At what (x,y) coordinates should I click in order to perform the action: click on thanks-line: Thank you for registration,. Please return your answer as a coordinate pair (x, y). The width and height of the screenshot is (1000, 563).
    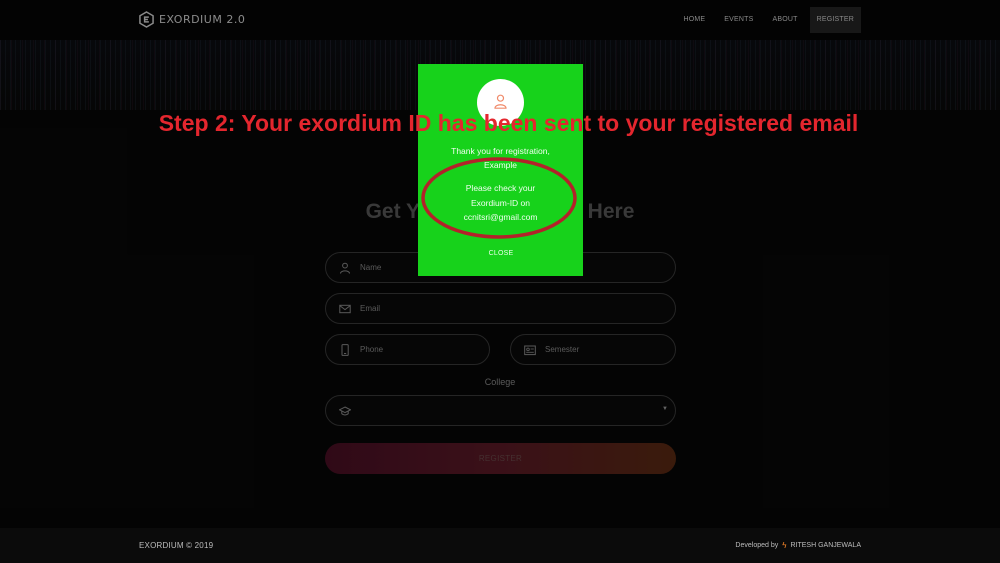
    Looking at the image, I should click on (500, 151).